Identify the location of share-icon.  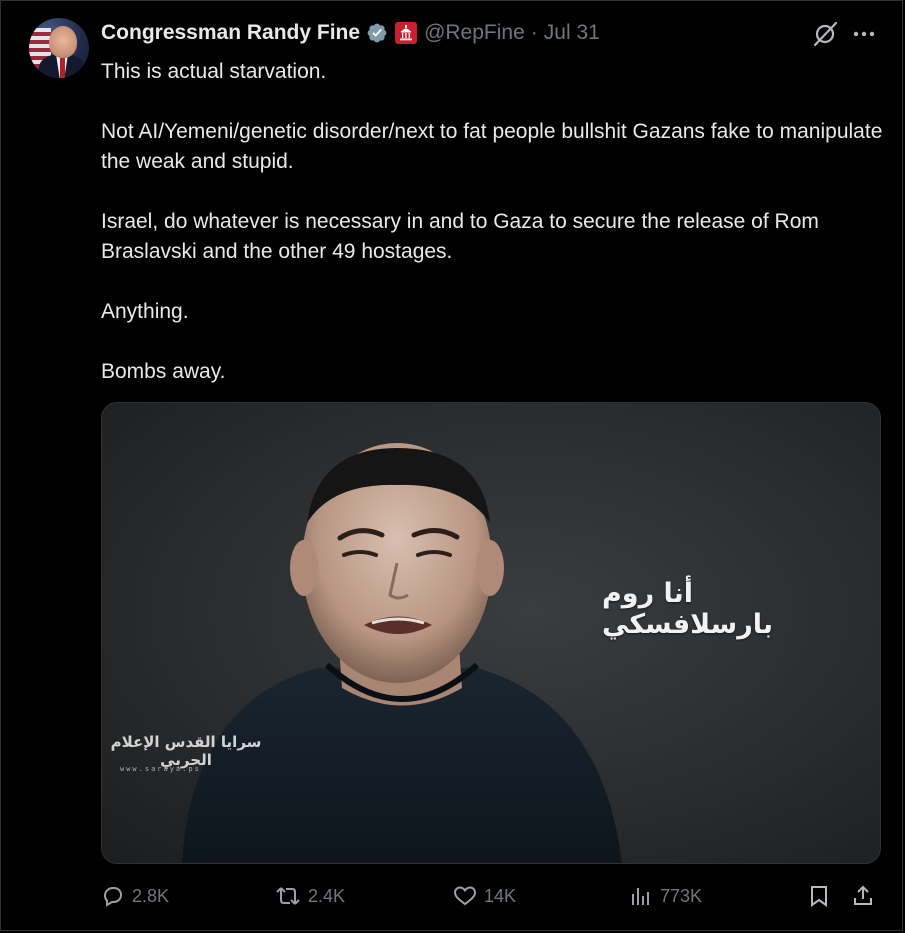
(863, 895).